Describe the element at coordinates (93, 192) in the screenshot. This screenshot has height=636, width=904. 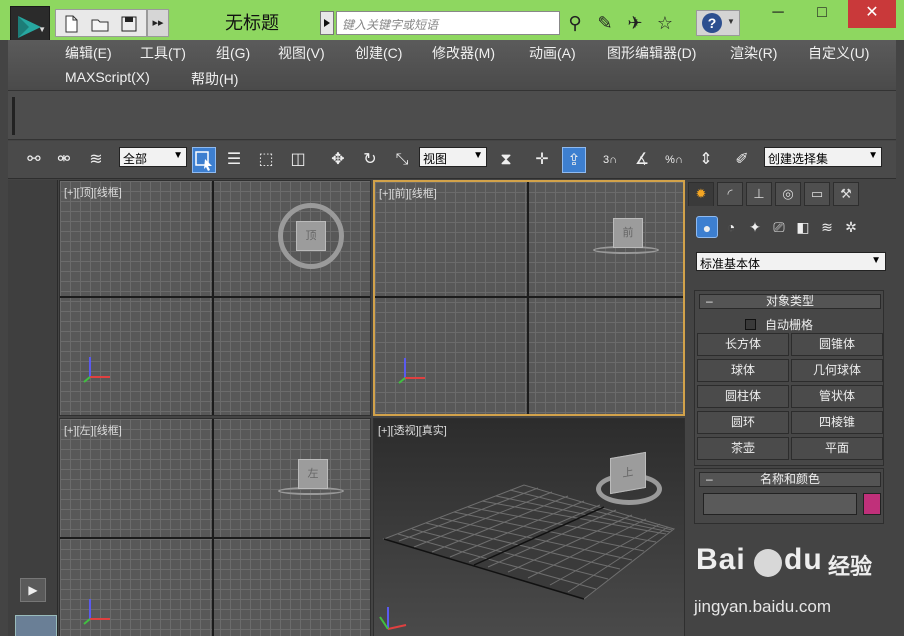
I see `viewport-top-label: [+][顶][线框]` at that location.